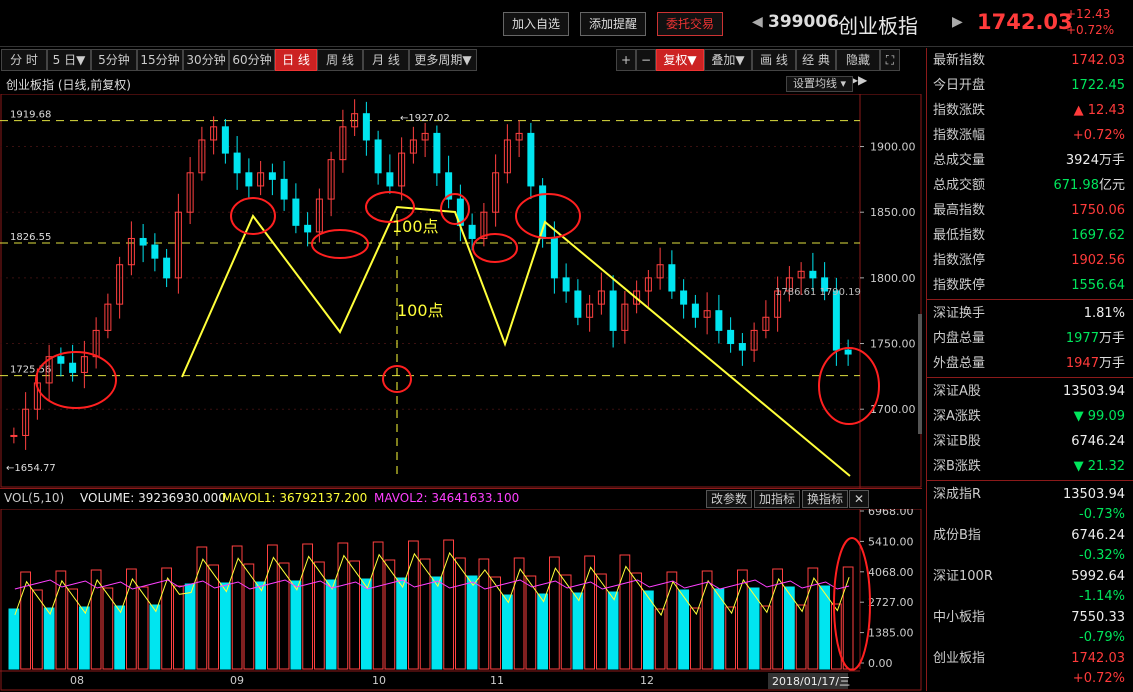 This screenshot has height=692, width=1133. What do you see at coordinates (1030, 416) in the screenshot?
I see `quote-row-3-1: 深A涨跌 ▼ 99.09` at bounding box center [1030, 416].